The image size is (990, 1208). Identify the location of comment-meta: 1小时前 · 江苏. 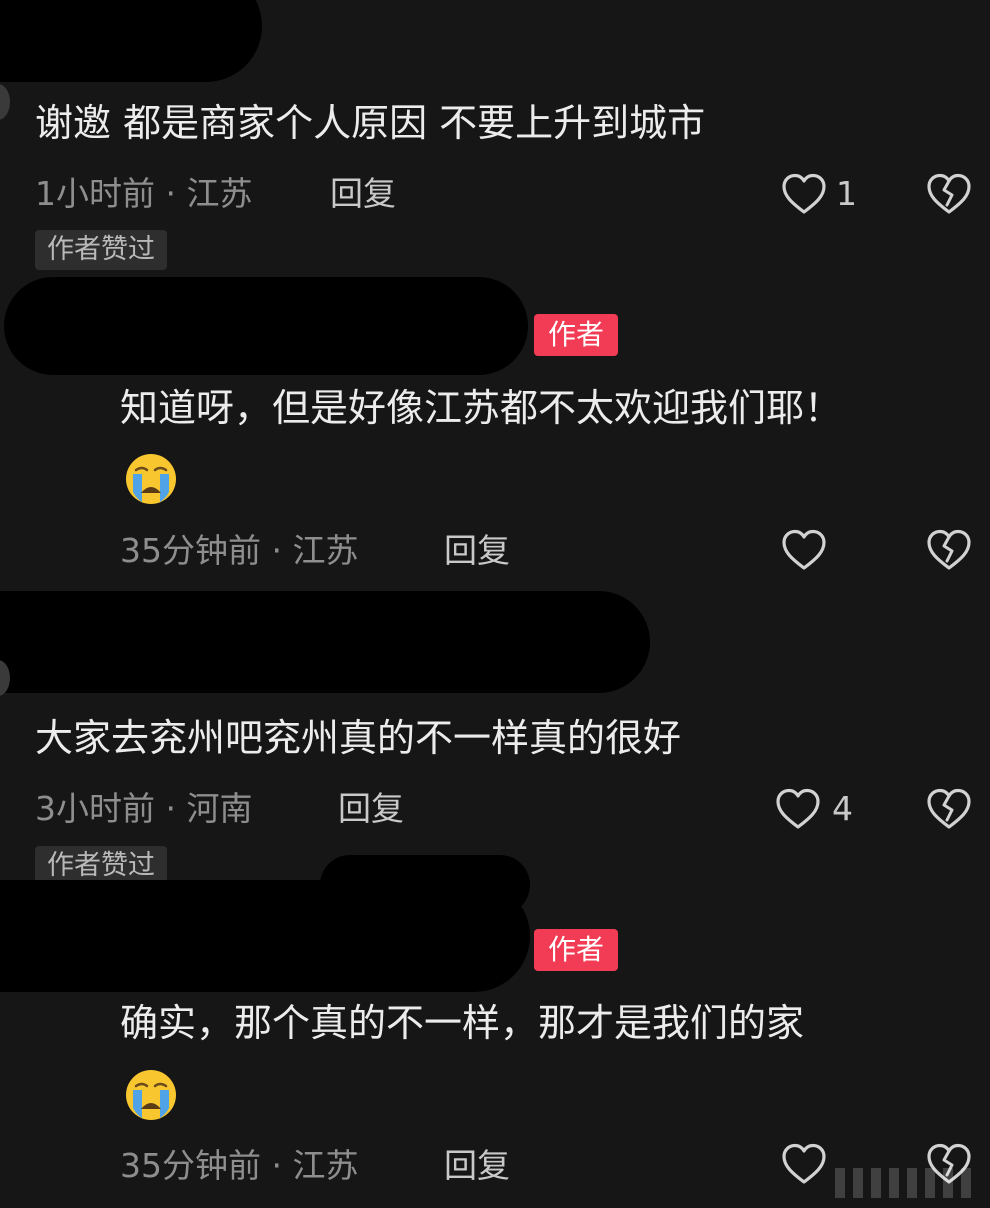
(144, 193).